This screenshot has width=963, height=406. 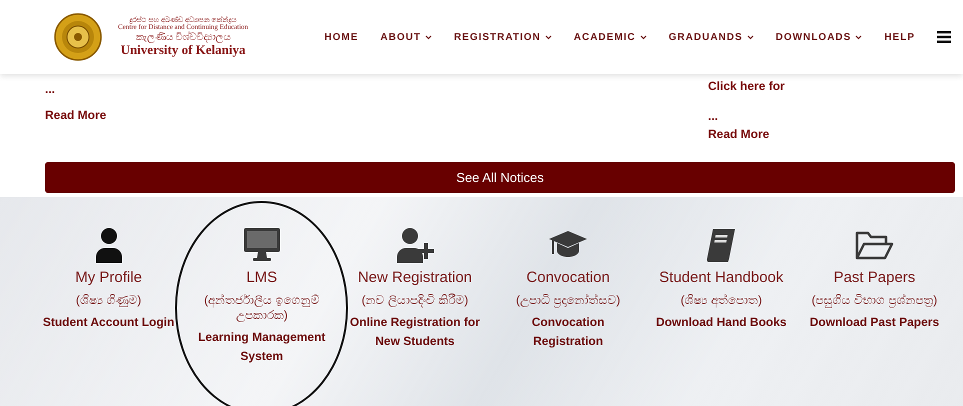 What do you see at coordinates (568, 278) in the screenshot?
I see `quick-link-title: Convocation` at bounding box center [568, 278].